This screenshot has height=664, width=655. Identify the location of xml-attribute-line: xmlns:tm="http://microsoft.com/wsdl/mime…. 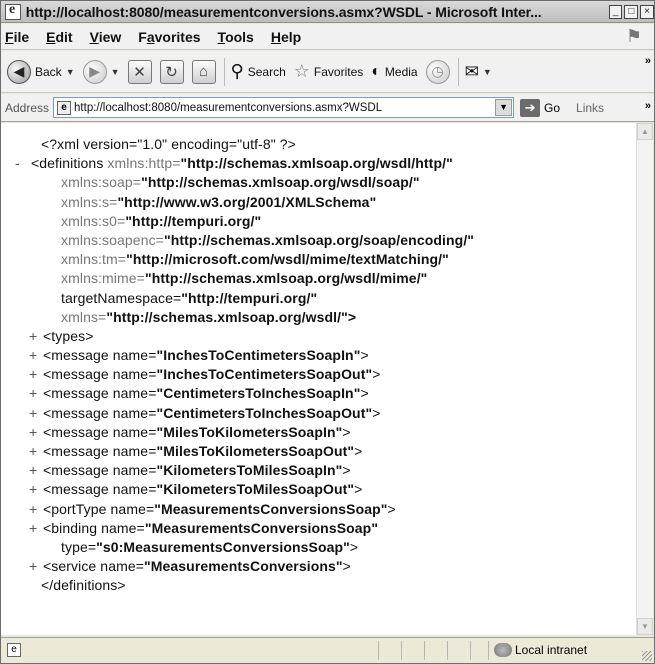
(255, 259).